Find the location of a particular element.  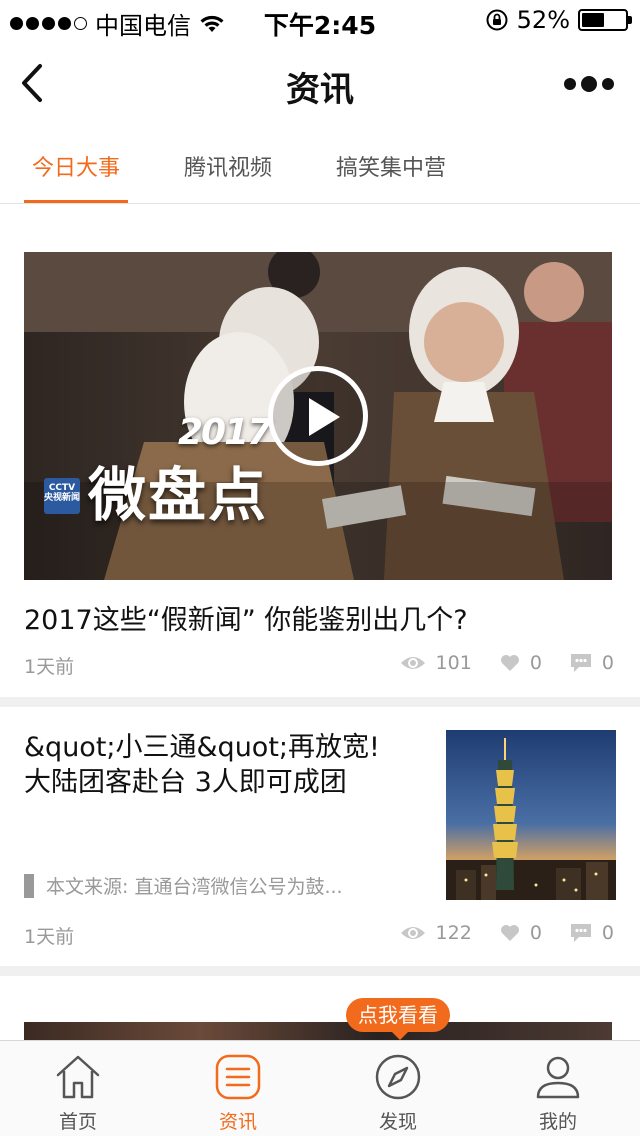

cctv-logo: CCTV 央视新闻 is located at coordinates (62, 496).